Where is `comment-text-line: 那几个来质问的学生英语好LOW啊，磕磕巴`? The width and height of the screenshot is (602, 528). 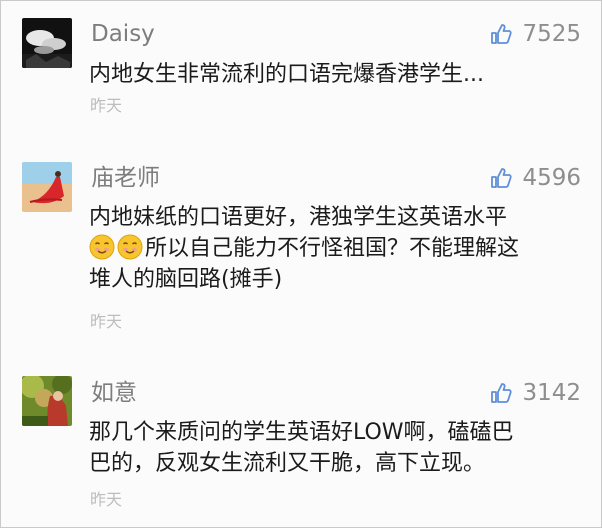
comment-text-line: 那几个来质问的学生英语好LOW啊，磕磕巴 is located at coordinates (301, 432).